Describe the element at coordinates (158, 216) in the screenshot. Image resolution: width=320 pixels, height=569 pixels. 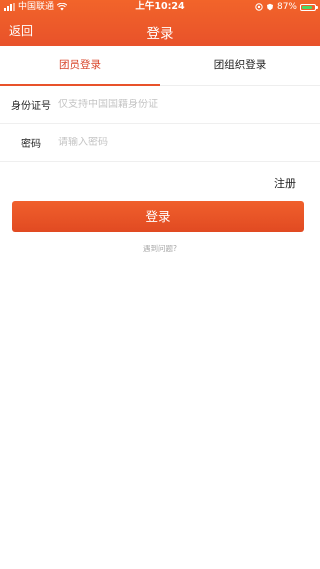
I see `login-button: 登录` at that location.